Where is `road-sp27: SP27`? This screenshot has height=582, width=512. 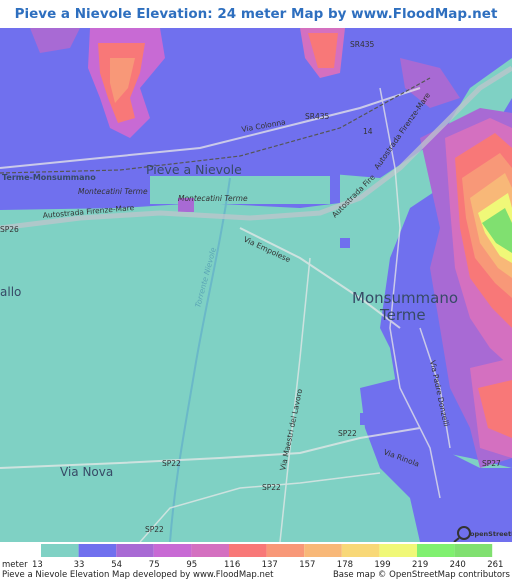 road-sp27: SP27 is located at coordinates (491, 463).